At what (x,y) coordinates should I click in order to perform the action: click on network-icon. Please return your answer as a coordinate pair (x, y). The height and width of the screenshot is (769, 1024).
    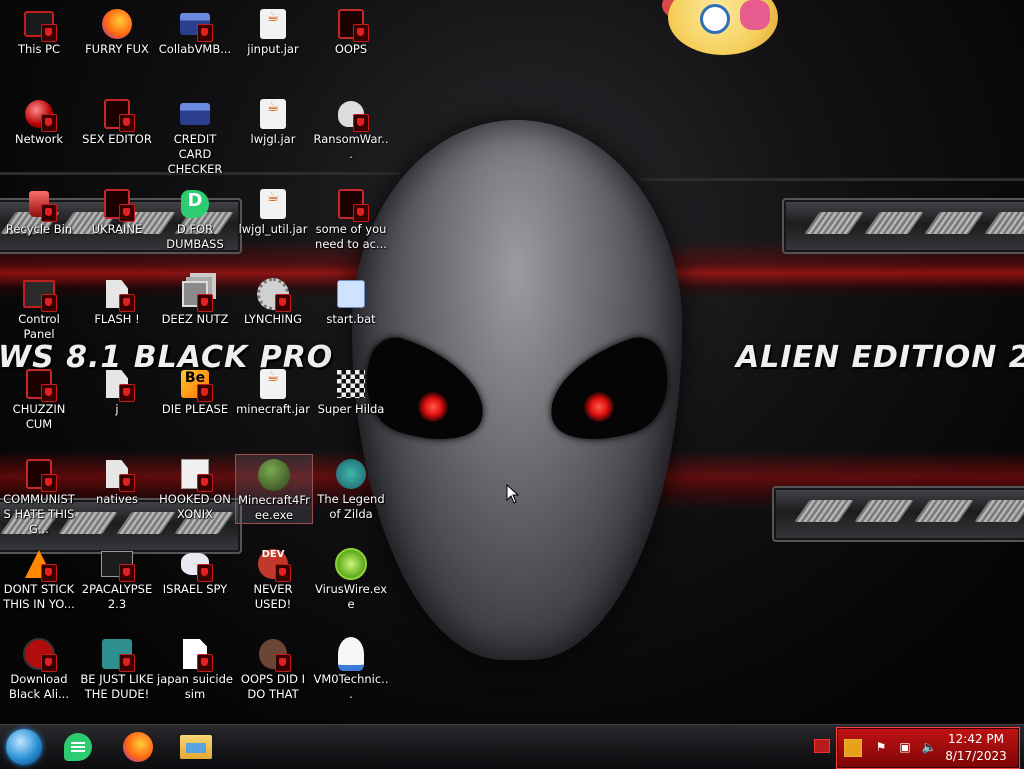
    Looking at the image, I should click on (40, 115).